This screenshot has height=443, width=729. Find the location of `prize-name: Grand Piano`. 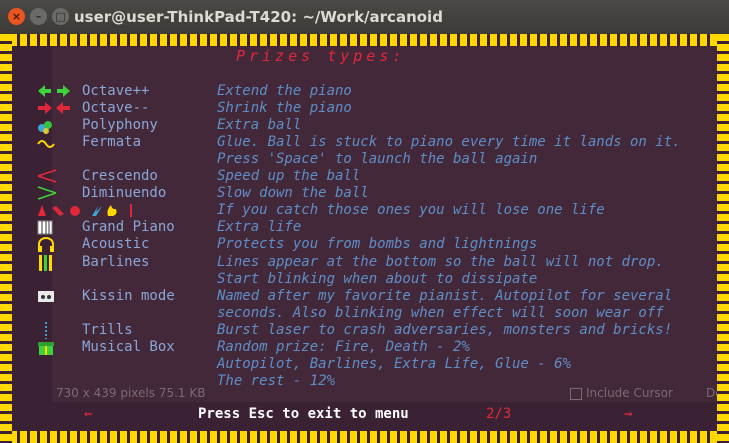

prize-name: Grand Piano is located at coordinates (128, 227).